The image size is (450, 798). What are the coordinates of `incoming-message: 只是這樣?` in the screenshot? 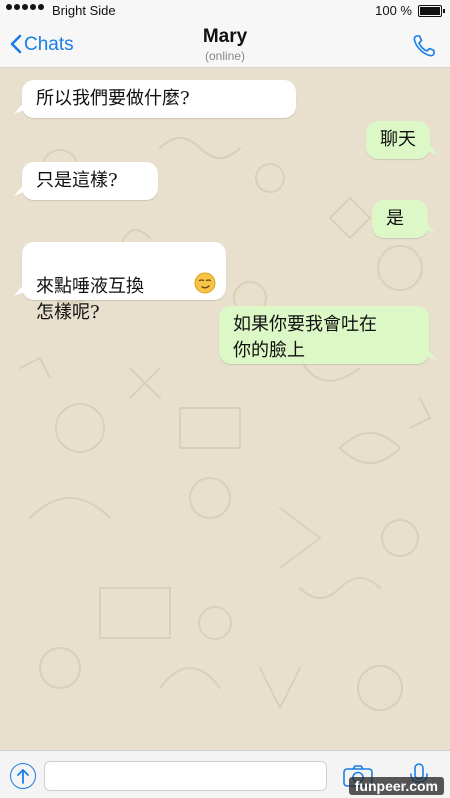 It's located at (90, 181).